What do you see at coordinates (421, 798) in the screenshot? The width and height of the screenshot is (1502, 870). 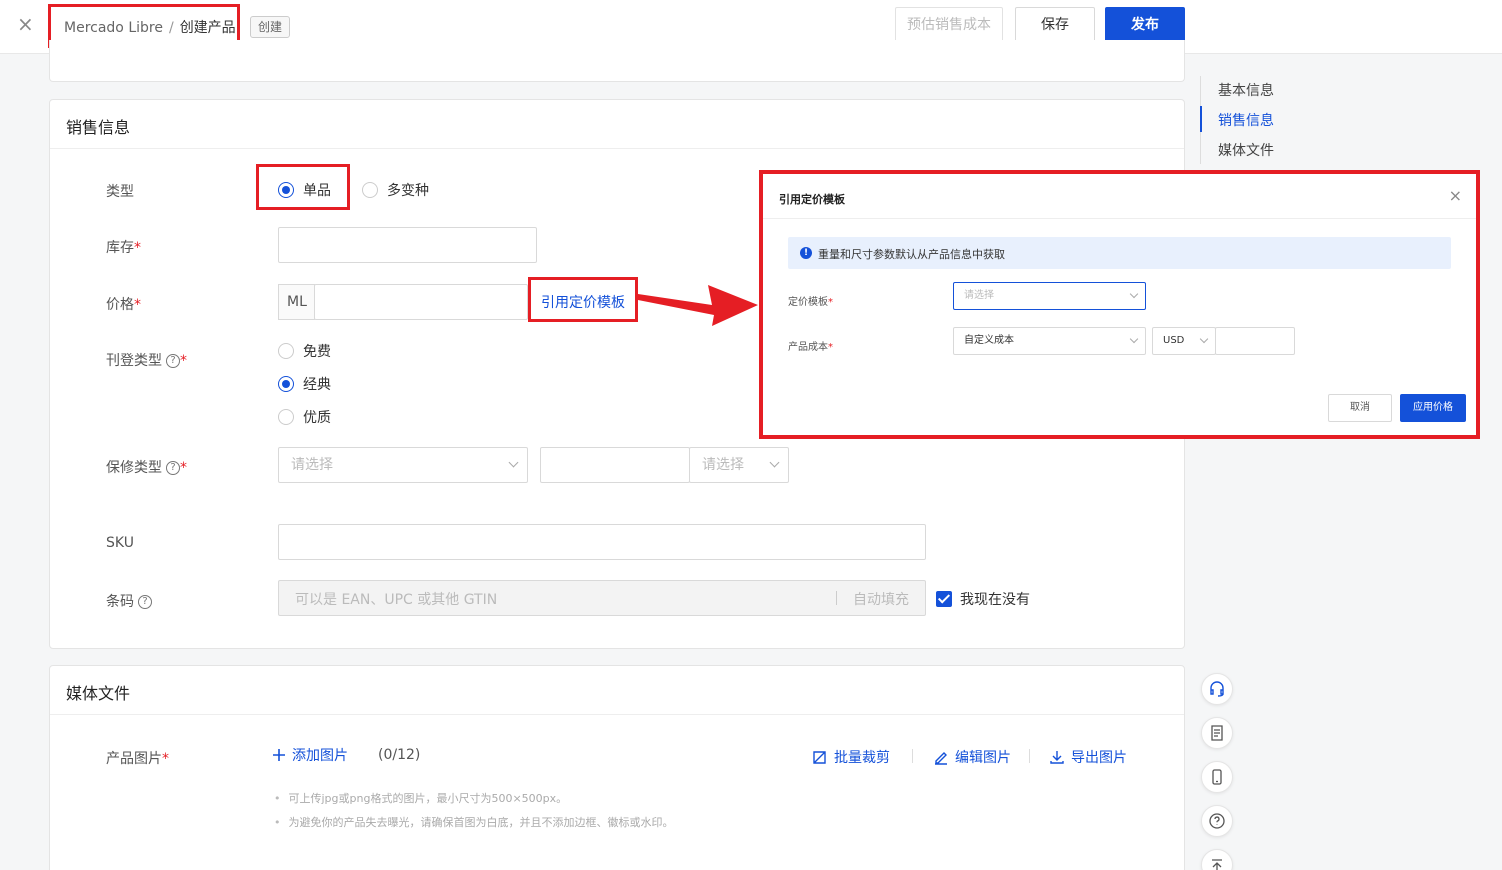 I see `upload-hint-1: 可上传jpg或png格式的图片，最小尺寸为500×500px。` at bounding box center [421, 798].